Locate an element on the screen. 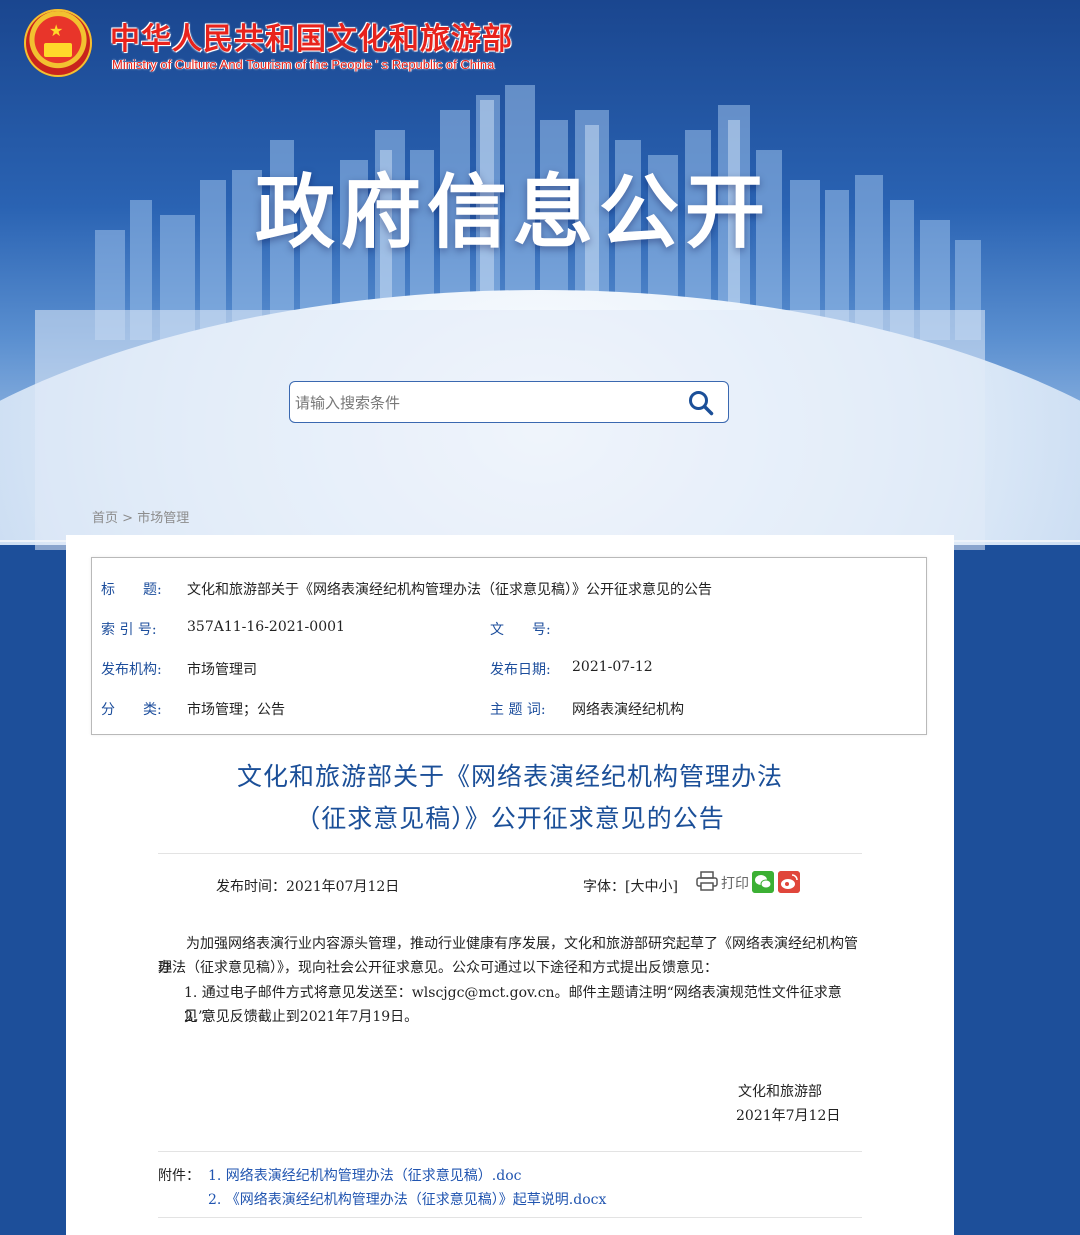 This screenshot has height=1235, width=1080. list-item-2: 2. 意见反馈截止到2021年7月19日。 is located at coordinates (301, 1017).